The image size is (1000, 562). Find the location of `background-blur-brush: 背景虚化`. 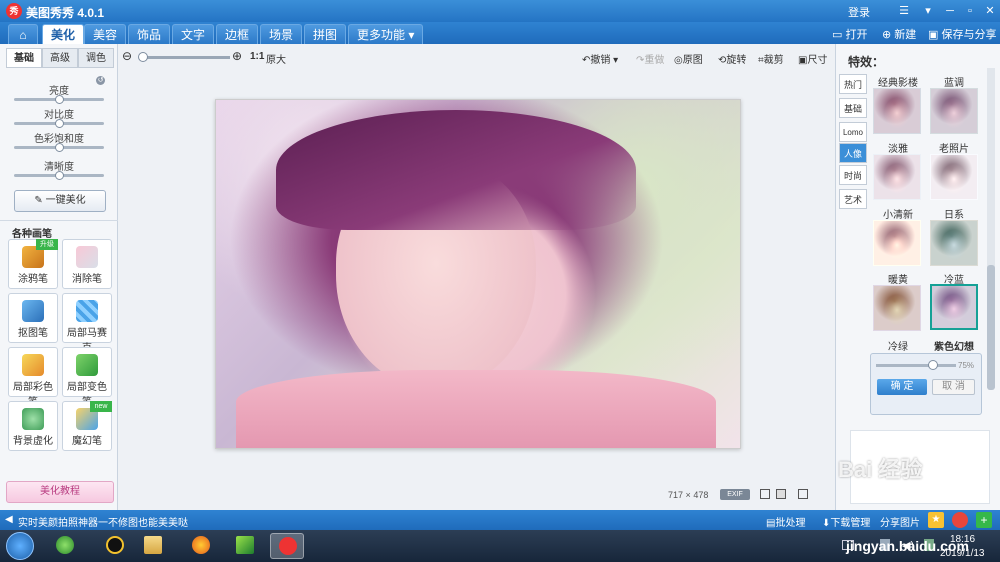

background-blur-brush: 背景虚化 is located at coordinates (33, 426).